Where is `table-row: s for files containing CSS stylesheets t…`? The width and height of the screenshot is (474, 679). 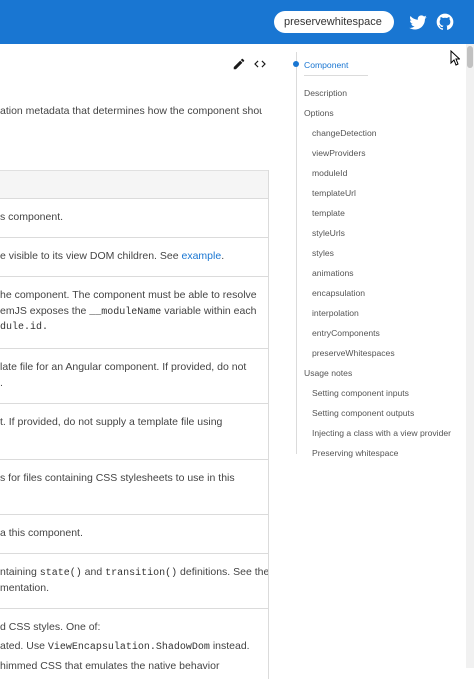 table-row: s for files containing CSS stylesheets t… is located at coordinates (134, 487).